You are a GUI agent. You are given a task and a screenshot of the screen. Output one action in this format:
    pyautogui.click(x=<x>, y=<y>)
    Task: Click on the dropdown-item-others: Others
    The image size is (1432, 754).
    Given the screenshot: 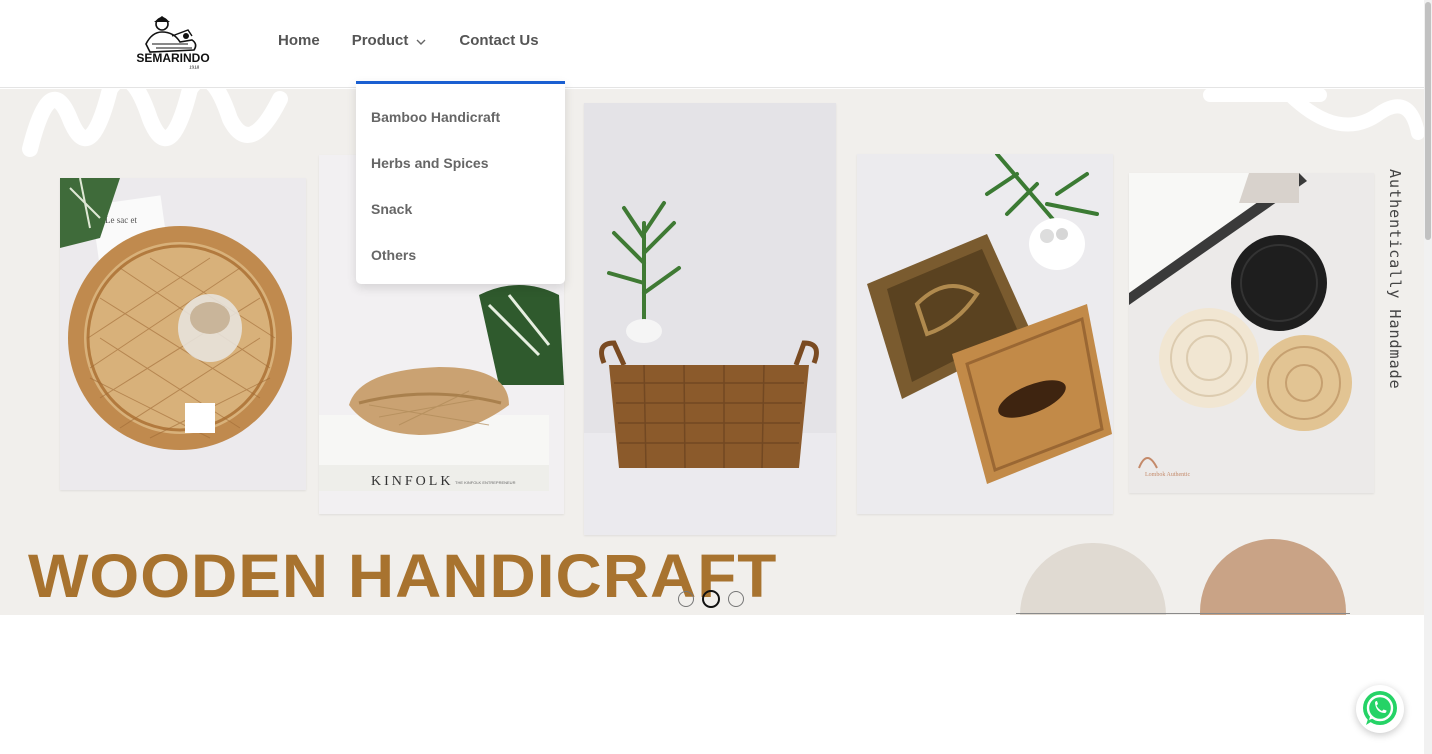 What is the action you would take?
    pyautogui.click(x=393, y=255)
    